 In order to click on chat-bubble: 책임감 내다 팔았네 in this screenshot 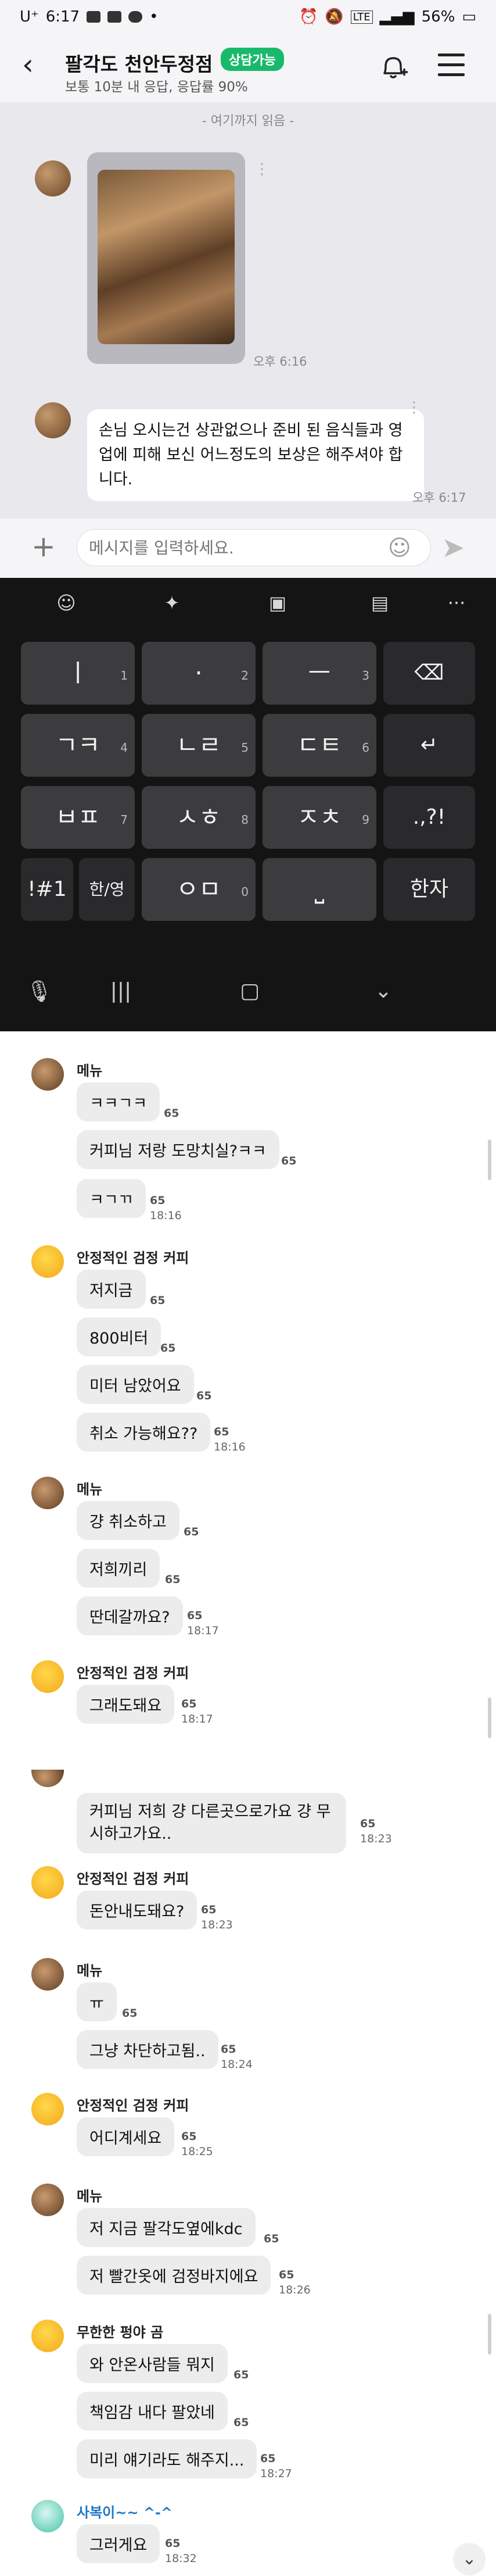, I will do `click(152, 2411)`.